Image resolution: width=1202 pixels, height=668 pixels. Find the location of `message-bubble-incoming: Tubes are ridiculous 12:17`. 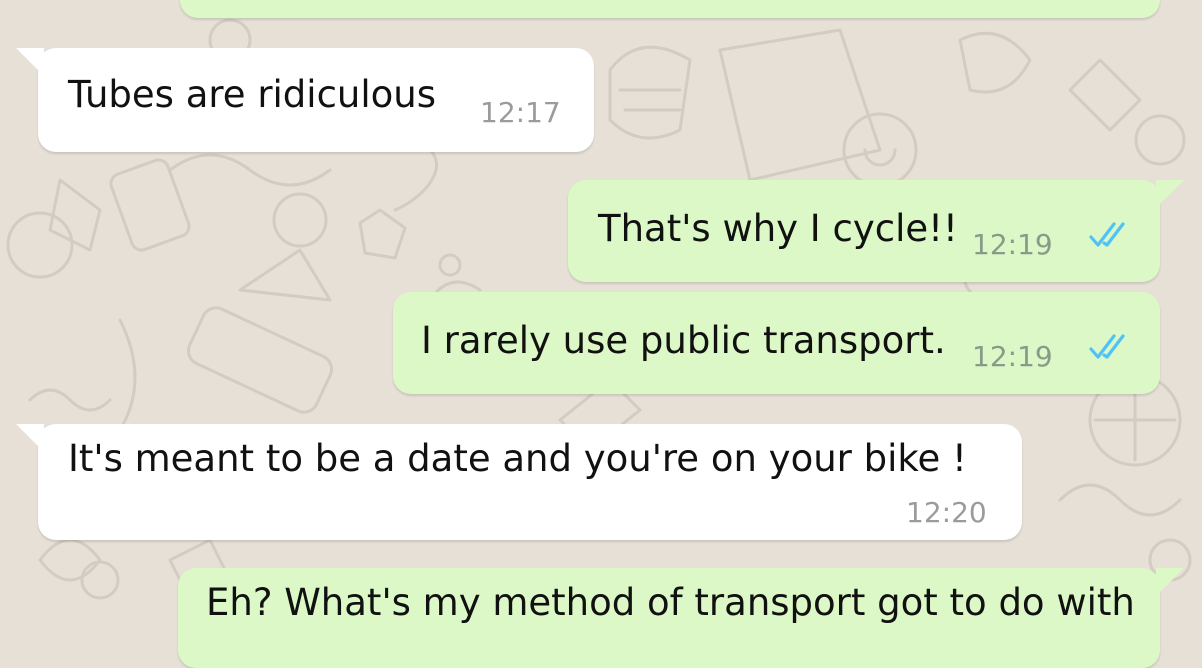

message-bubble-incoming: Tubes are ridiculous 12:17 is located at coordinates (305, 100).